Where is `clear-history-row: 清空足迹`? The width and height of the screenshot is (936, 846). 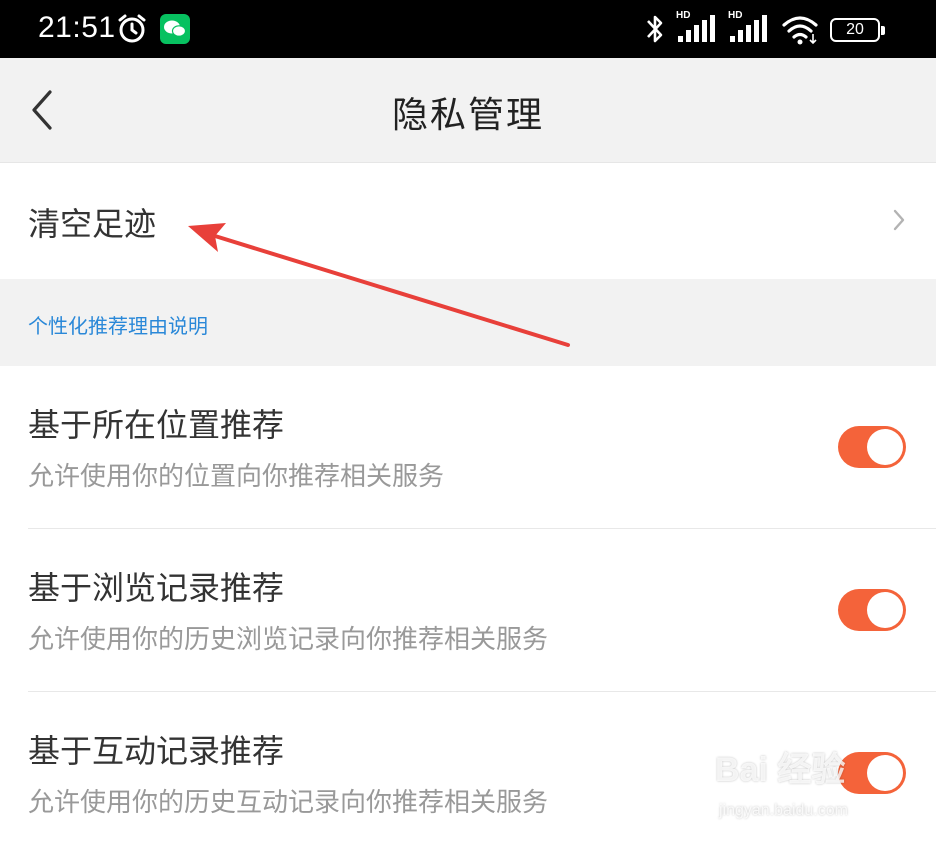
clear-history-row: 清空足迹 is located at coordinates (468, 221).